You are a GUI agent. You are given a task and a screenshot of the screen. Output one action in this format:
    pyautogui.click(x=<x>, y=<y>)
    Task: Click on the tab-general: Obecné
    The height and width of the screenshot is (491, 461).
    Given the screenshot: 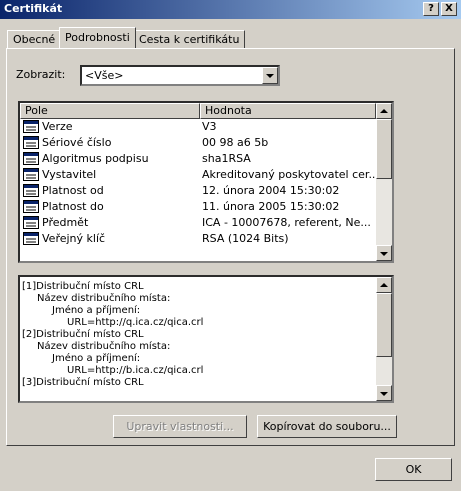 What is the action you would take?
    pyautogui.click(x=34, y=39)
    